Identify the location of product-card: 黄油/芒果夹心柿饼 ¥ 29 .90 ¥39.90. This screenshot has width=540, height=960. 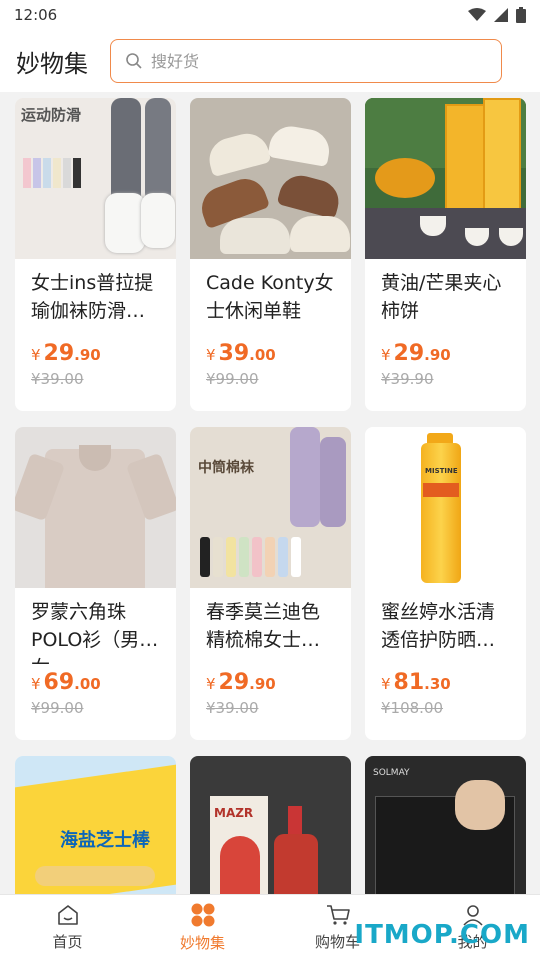
(445, 254).